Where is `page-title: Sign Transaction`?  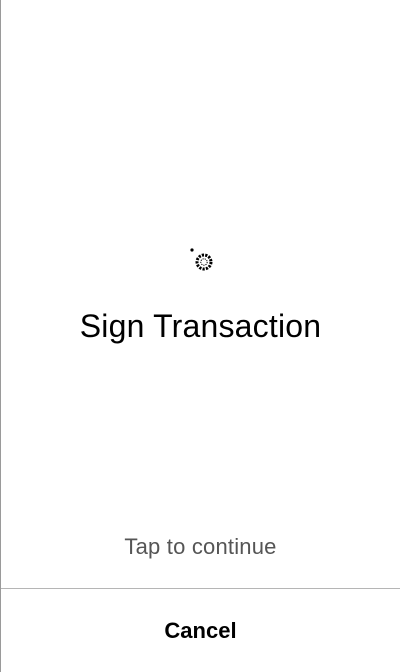 page-title: Sign Transaction is located at coordinates (200, 326).